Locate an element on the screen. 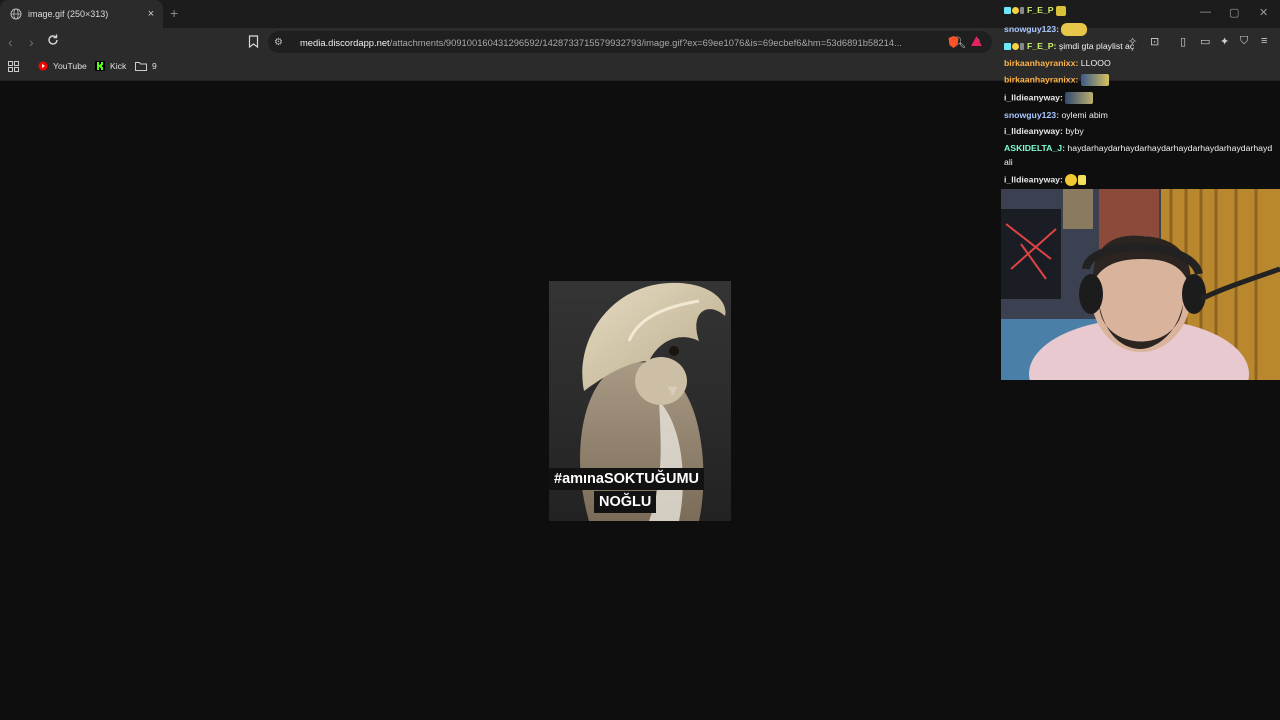 The height and width of the screenshot is (720, 1280). bookmark-youtube: YouTube is located at coordinates (62, 66).